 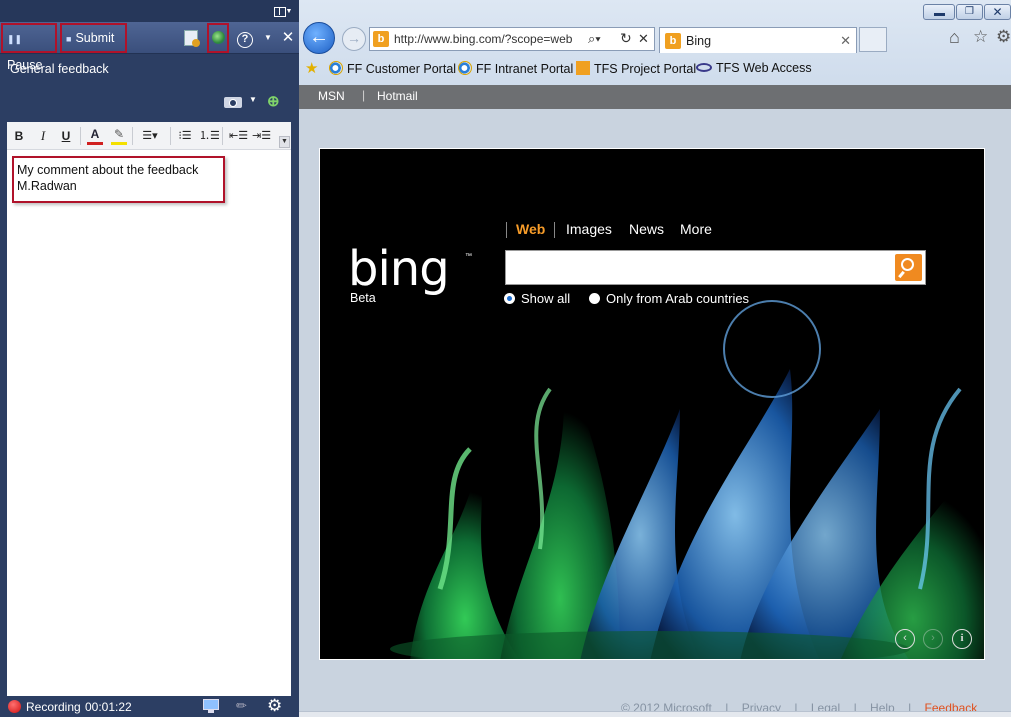 What do you see at coordinates (149, 11) in the screenshot?
I see `panel-title-bar: ▼` at bounding box center [149, 11].